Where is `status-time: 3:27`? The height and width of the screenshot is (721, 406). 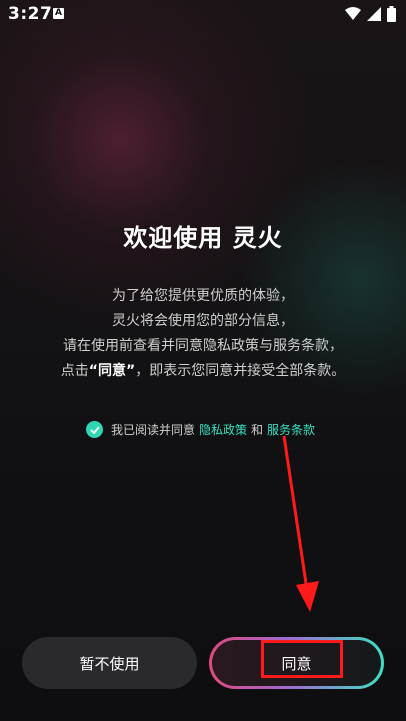 status-time: 3:27 is located at coordinates (30, 14).